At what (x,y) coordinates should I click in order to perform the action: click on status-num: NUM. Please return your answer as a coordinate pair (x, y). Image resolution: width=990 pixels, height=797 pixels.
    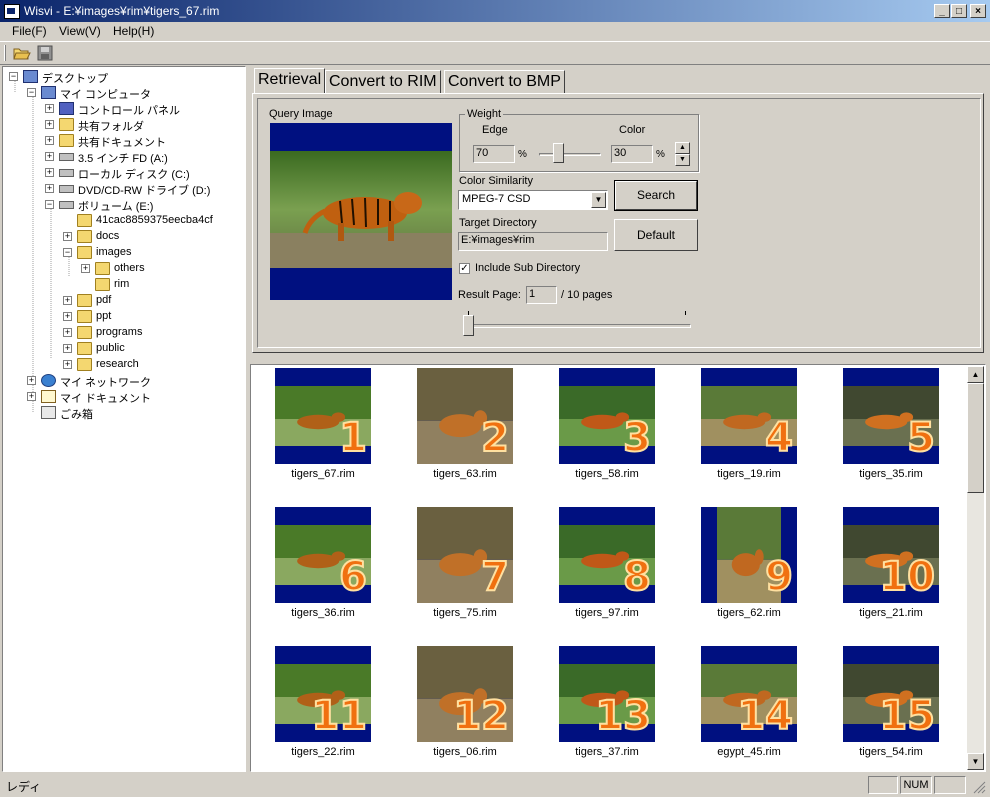
    Looking at the image, I should click on (916, 785).